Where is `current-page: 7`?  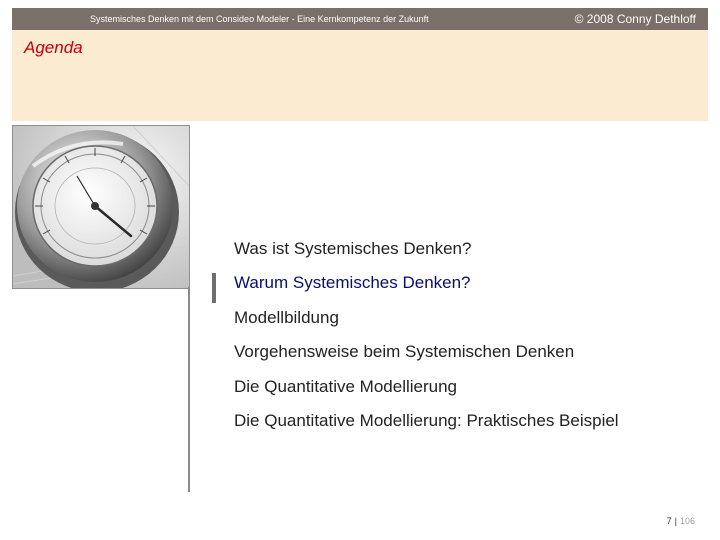
current-page: 7 is located at coordinates (669, 521).